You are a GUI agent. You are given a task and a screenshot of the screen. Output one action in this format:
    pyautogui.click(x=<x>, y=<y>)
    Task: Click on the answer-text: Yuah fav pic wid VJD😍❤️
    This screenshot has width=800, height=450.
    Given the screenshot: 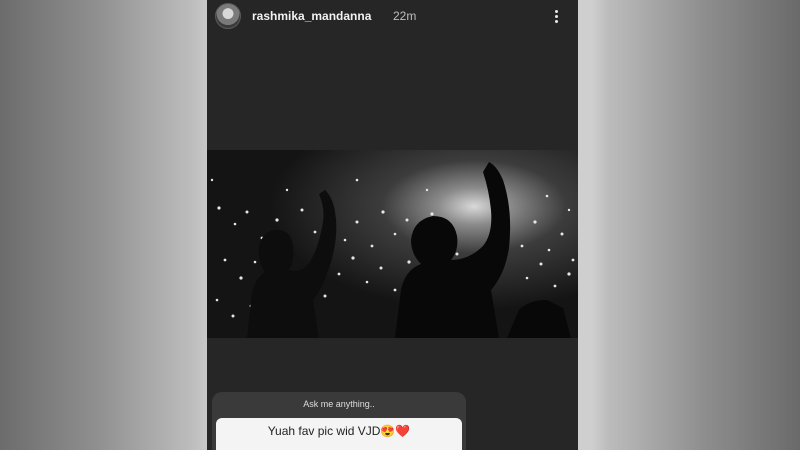 What is the action you would take?
    pyautogui.click(x=339, y=431)
    